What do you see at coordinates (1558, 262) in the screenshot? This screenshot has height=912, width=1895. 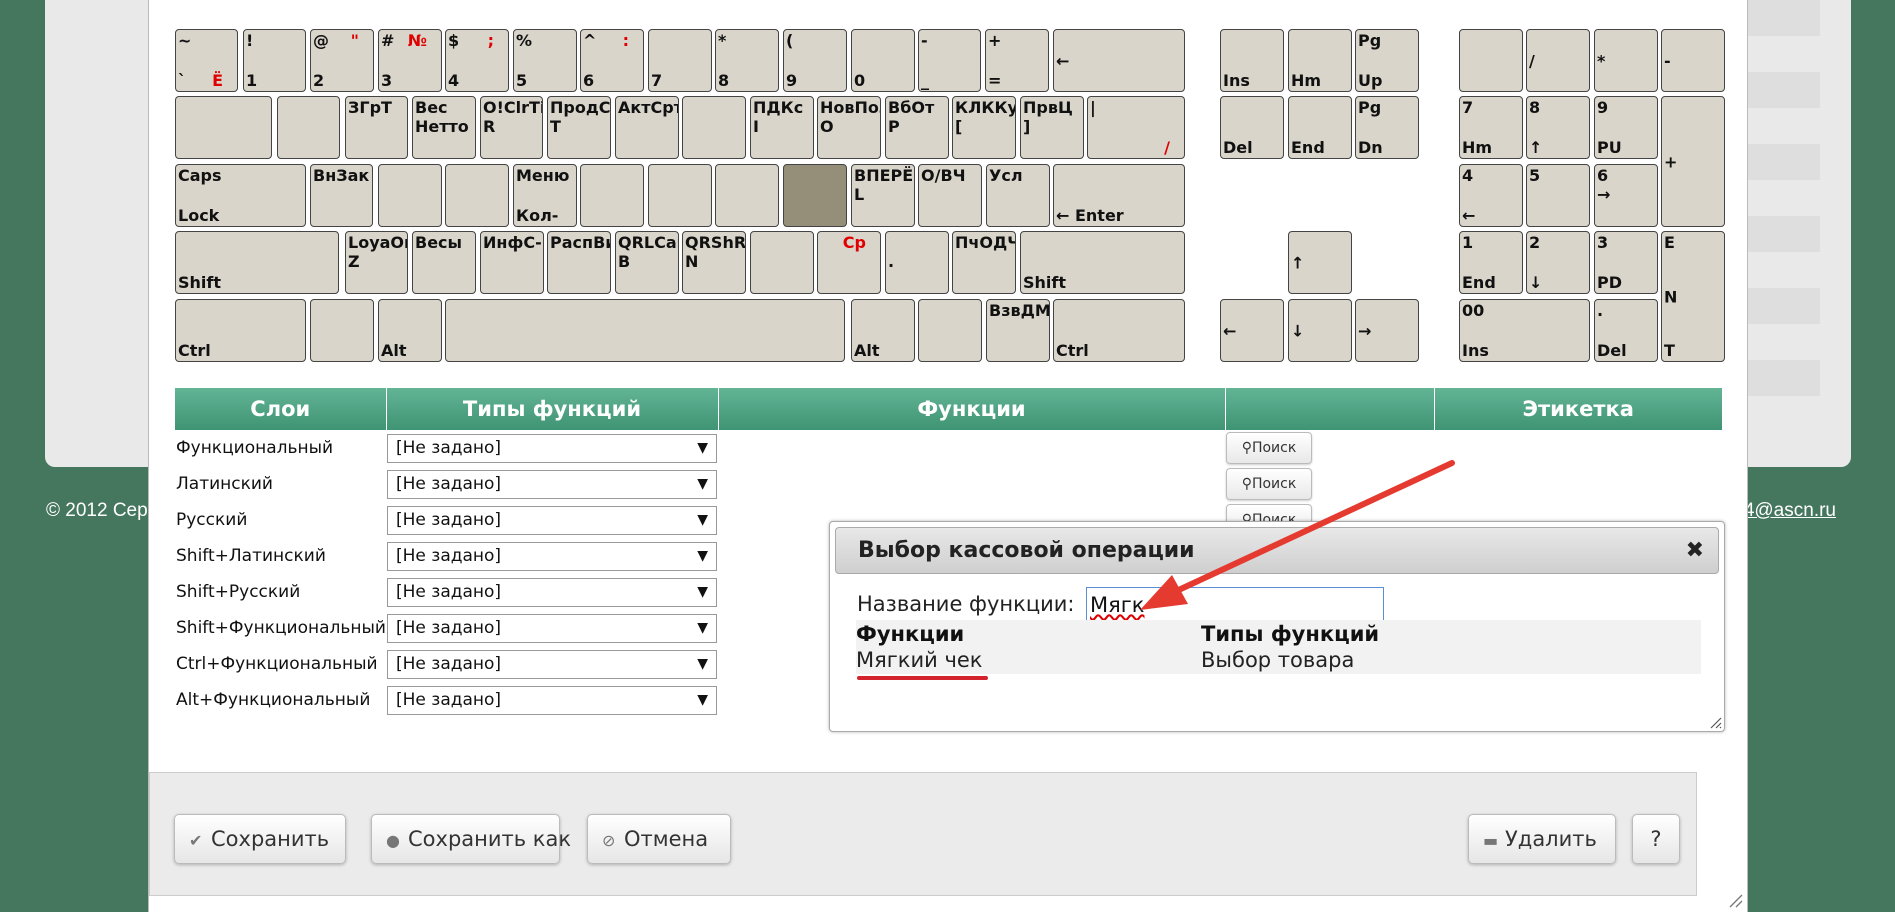 I see `numpad-key: 2 ↓` at bounding box center [1558, 262].